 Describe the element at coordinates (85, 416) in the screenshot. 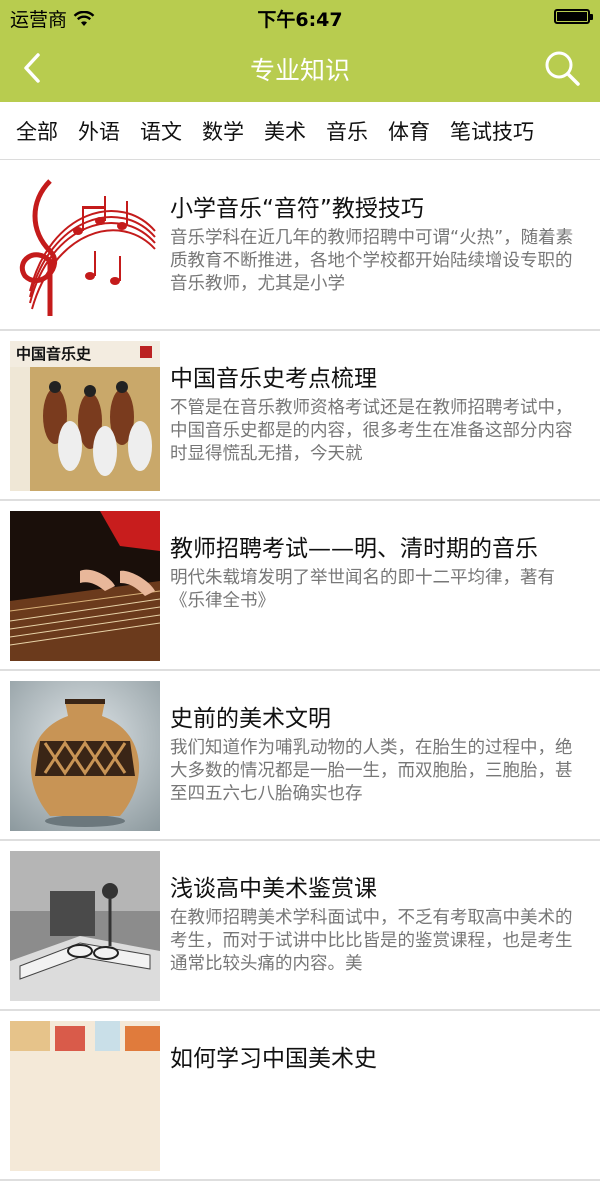

I see `book-cover-thumbnail: 中国音乐史` at that location.